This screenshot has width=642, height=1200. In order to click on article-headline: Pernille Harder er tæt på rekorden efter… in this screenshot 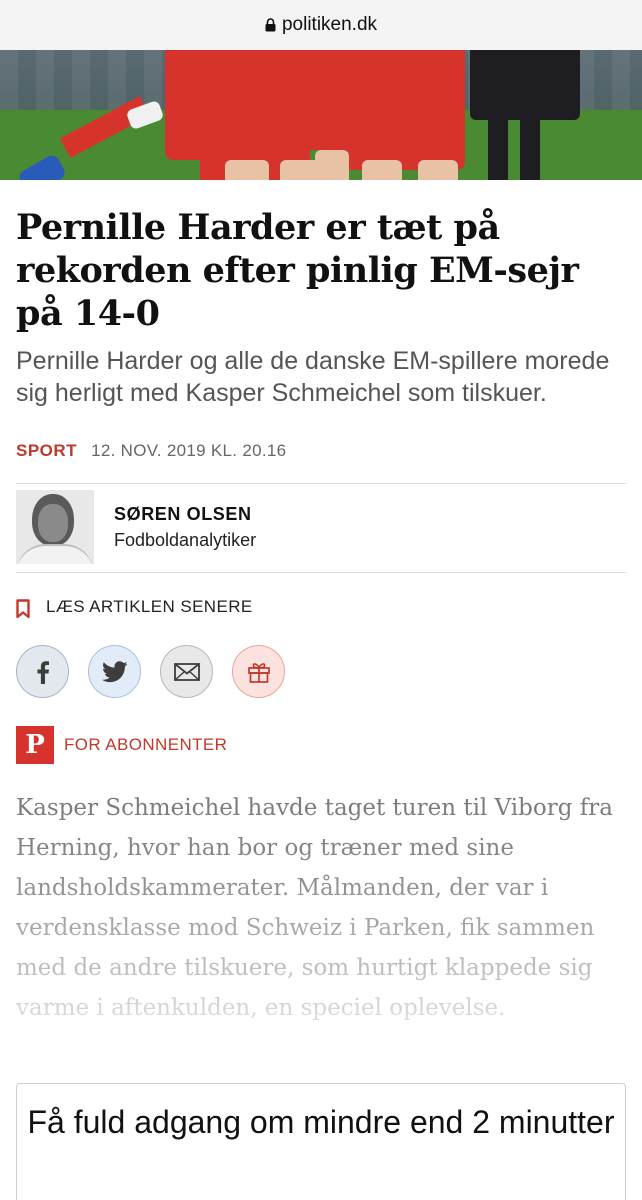, I will do `click(297, 270)`.